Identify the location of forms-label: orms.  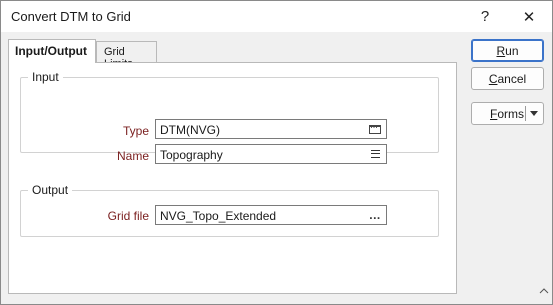
(511, 113).